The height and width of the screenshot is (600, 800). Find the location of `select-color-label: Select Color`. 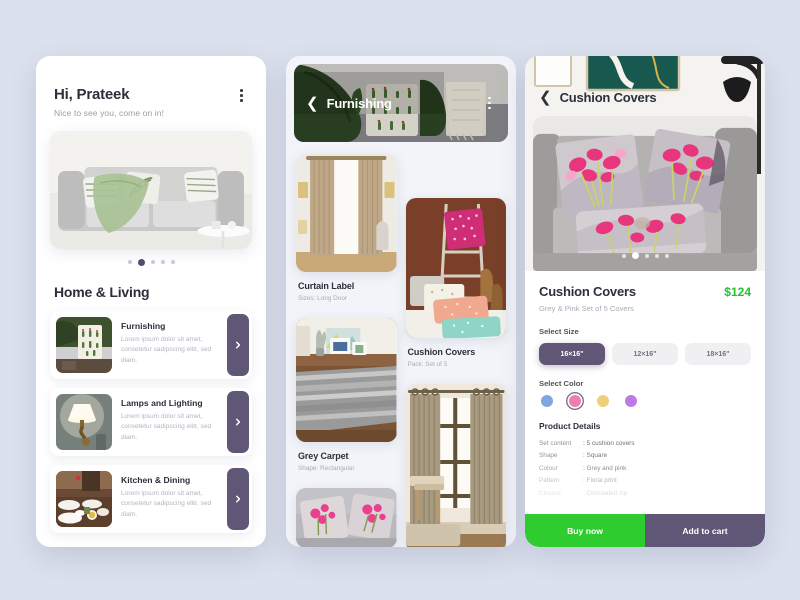

select-color-label: Select Color is located at coordinates (561, 383).